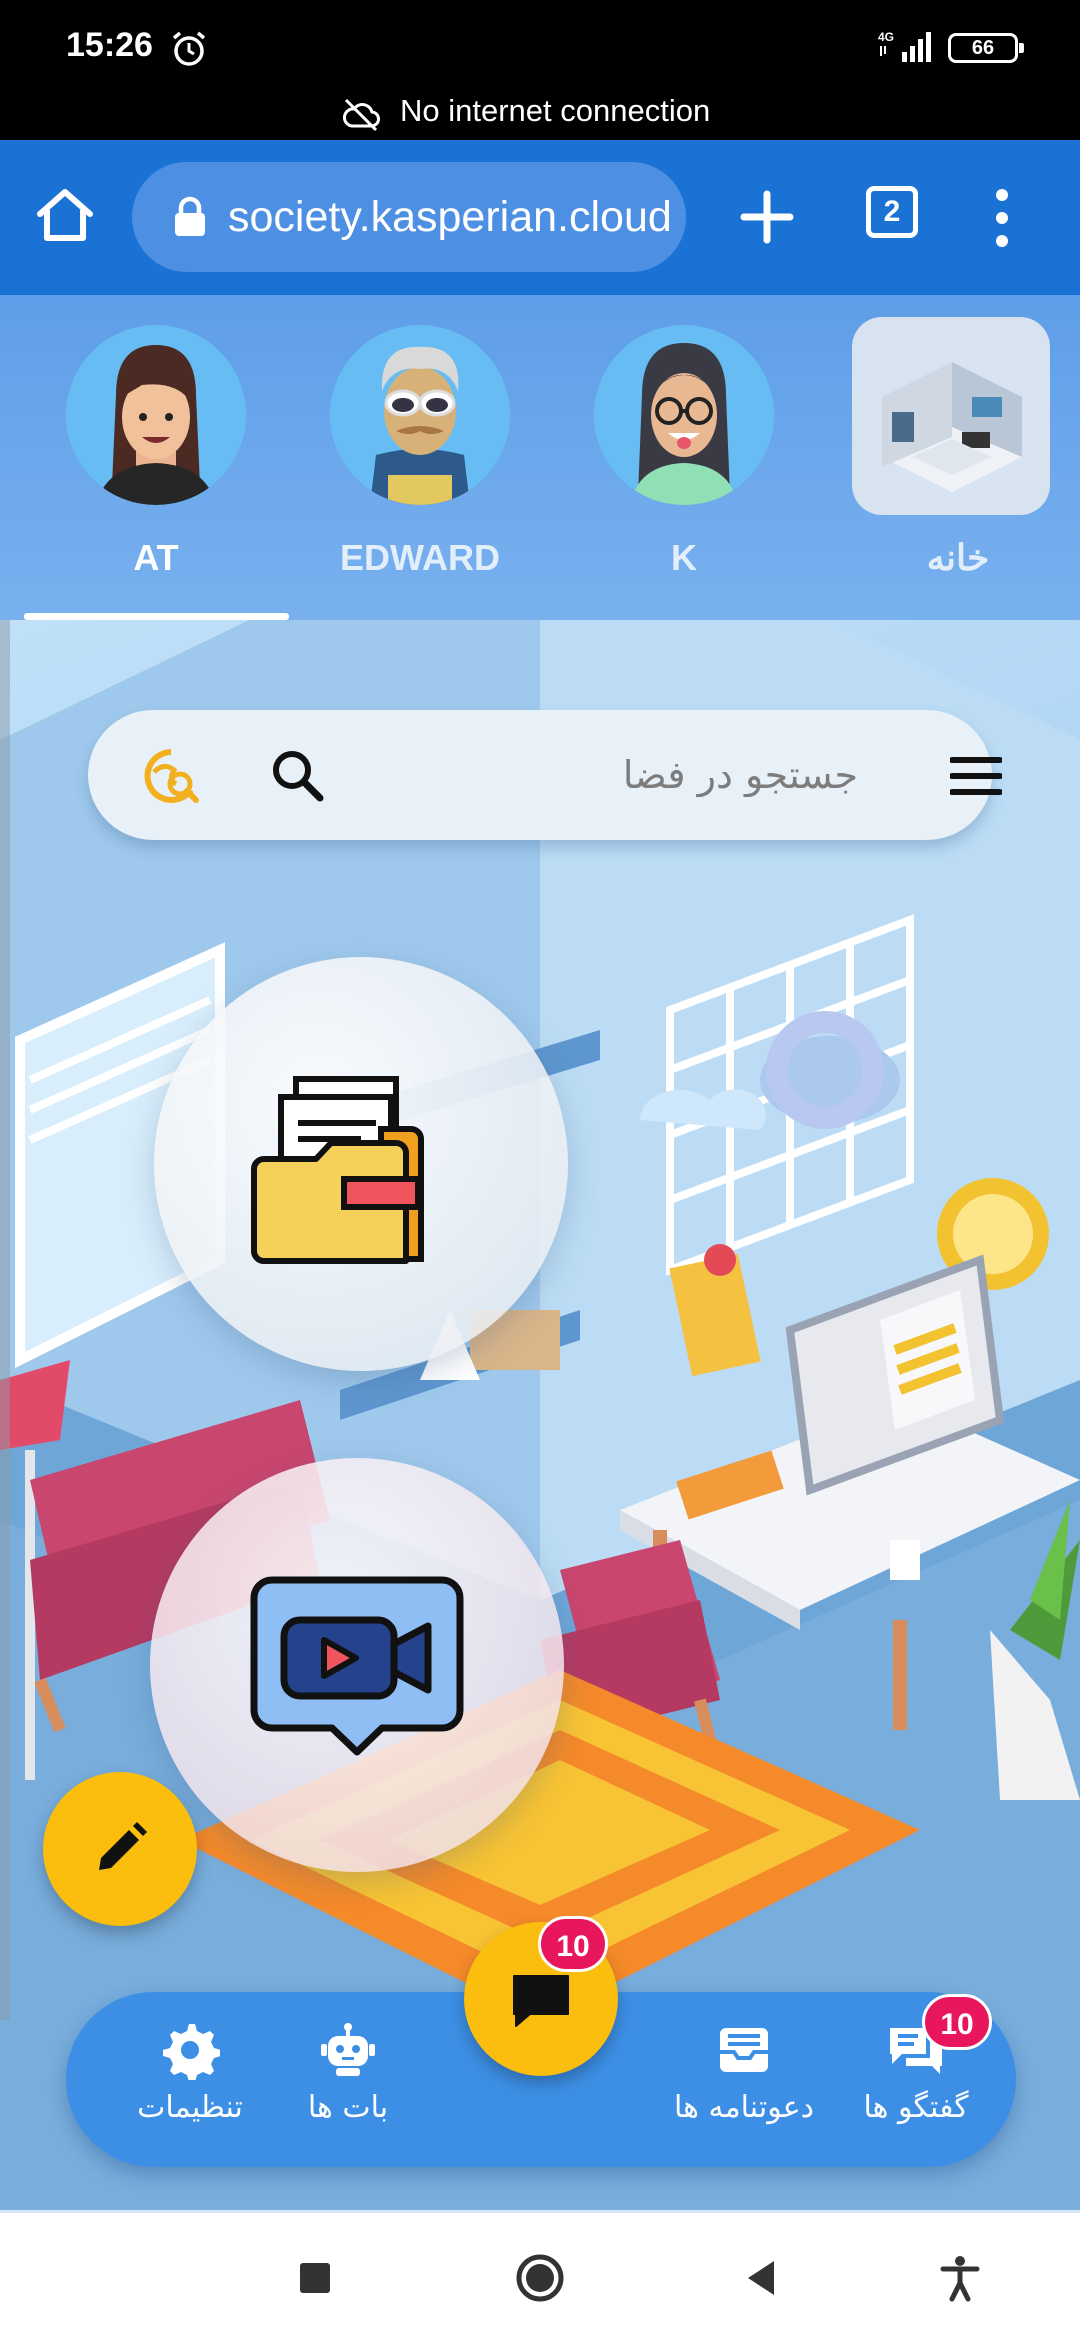 Image resolution: width=1080 pixels, height=2340 pixels. I want to click on room-thumbnail, so click(951, 416).